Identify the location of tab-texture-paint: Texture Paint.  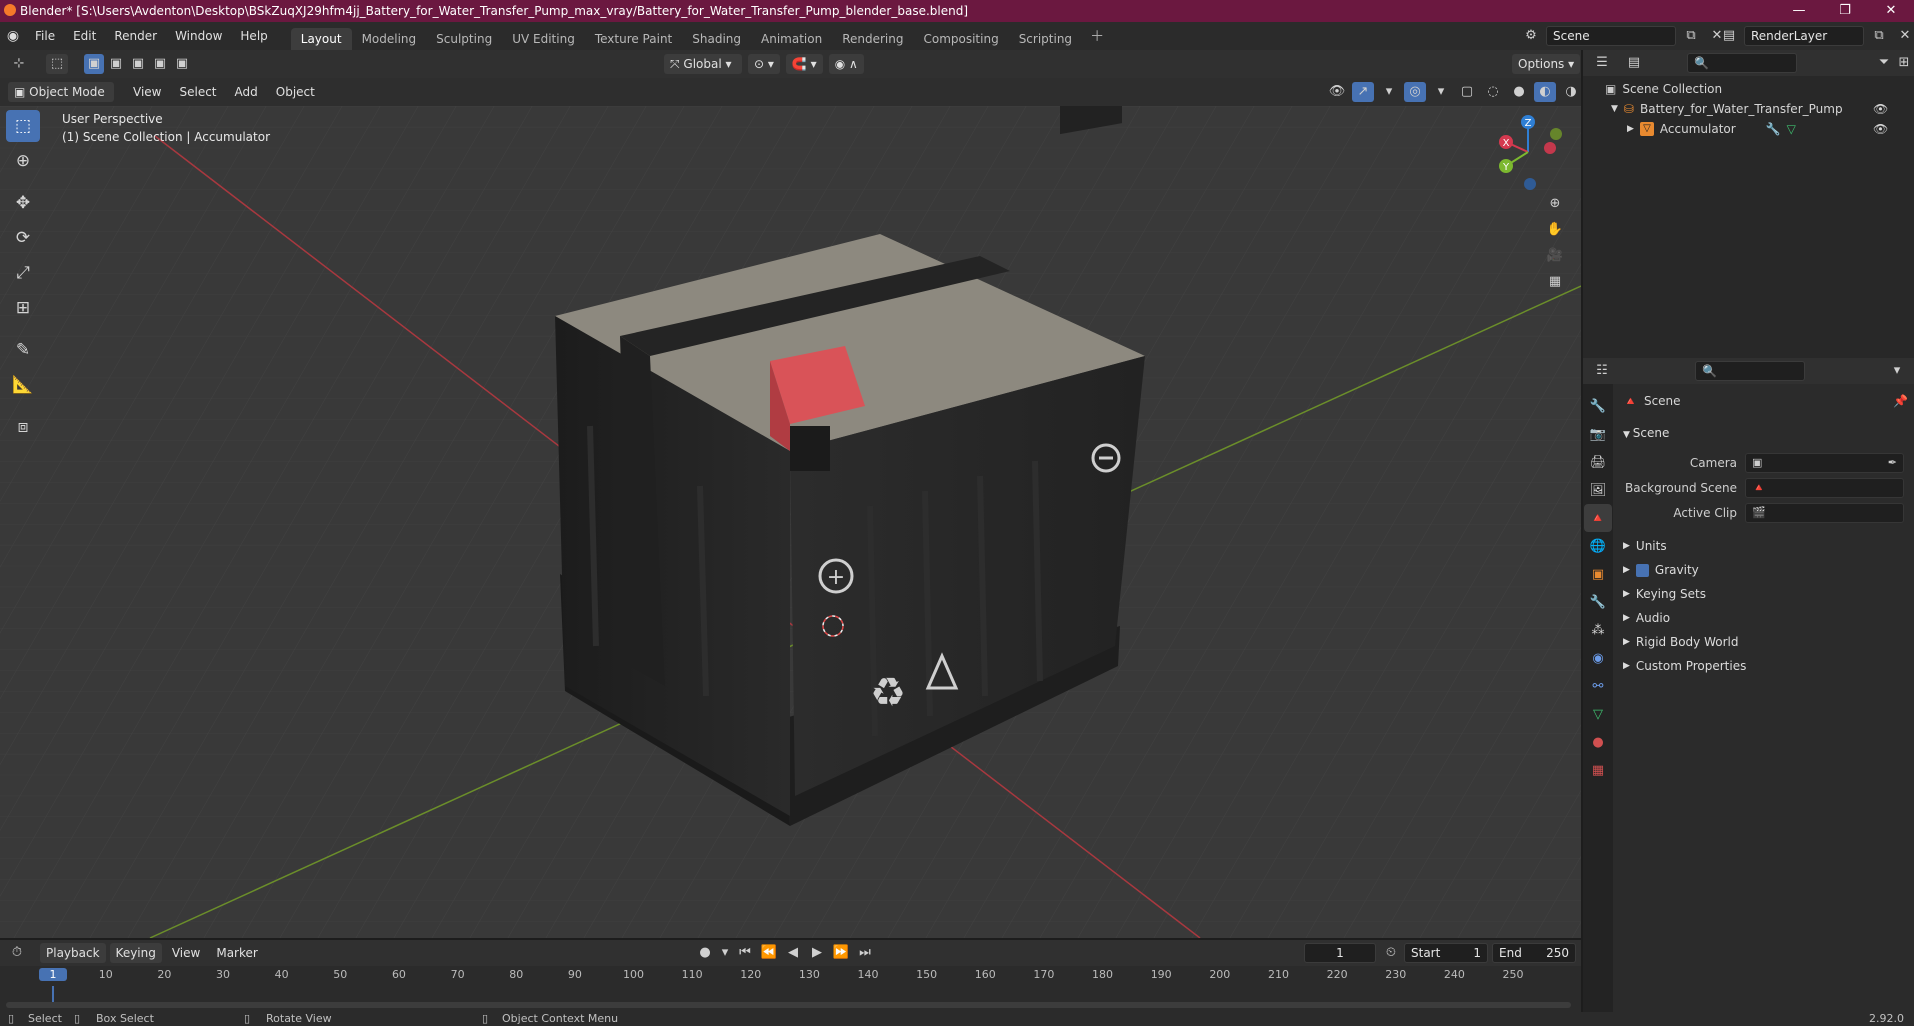
(633, 39).